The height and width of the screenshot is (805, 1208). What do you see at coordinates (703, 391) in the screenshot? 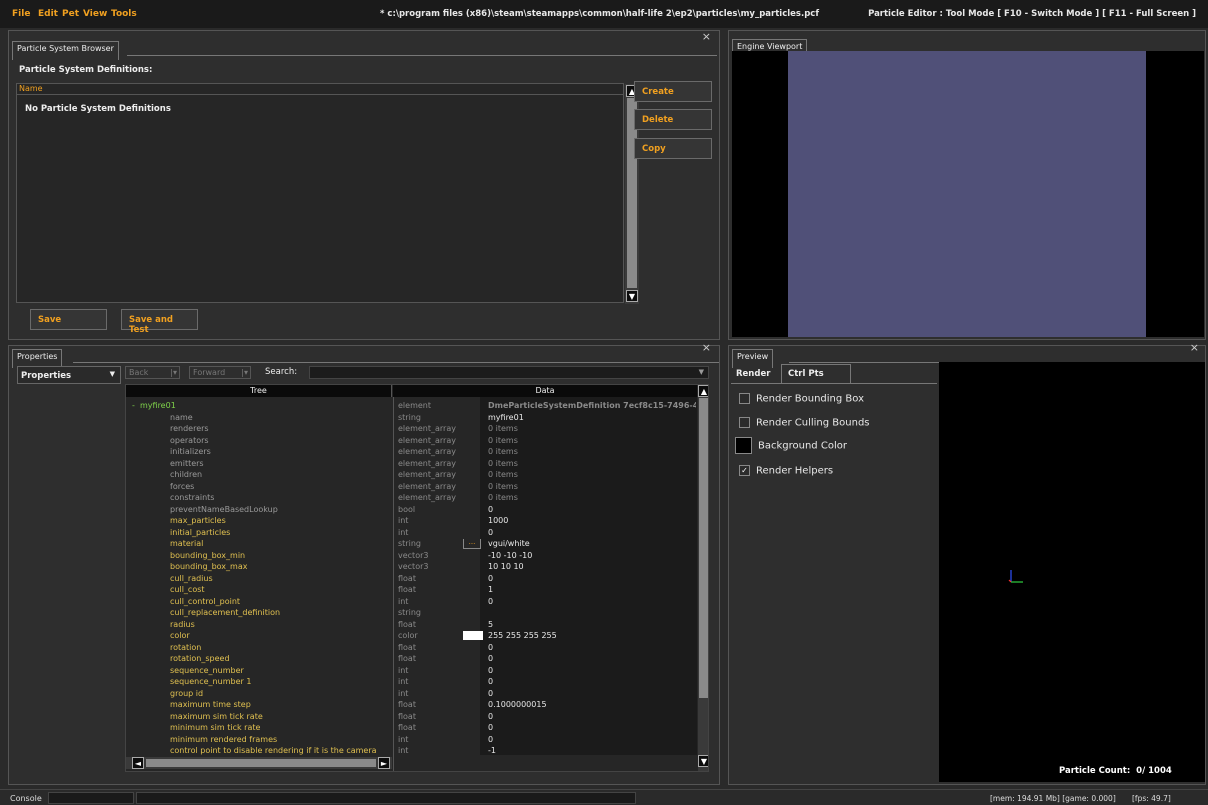
I see `scroll-up-icon: ▲` at bounding box center [703, 391].